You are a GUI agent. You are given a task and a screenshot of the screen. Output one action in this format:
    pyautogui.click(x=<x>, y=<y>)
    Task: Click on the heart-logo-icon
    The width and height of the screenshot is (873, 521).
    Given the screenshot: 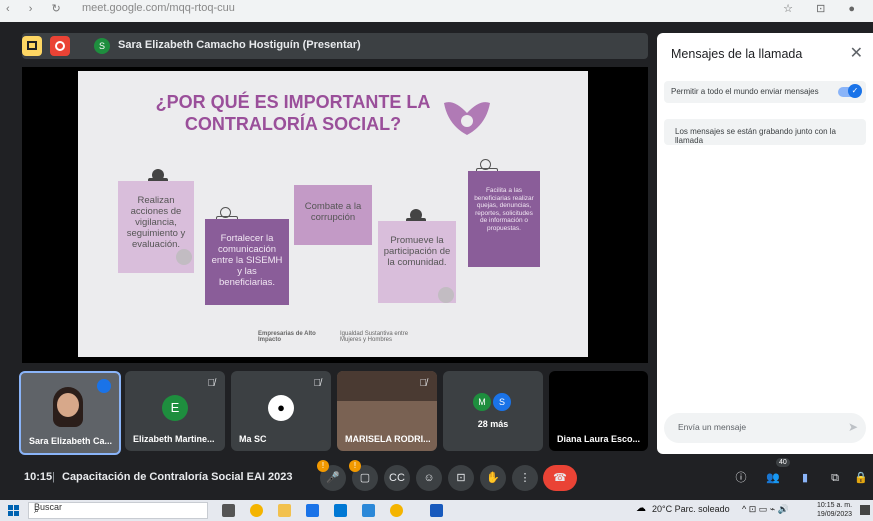 What is the action you would take?
    pyautogui.click(x=467, y=118)
    